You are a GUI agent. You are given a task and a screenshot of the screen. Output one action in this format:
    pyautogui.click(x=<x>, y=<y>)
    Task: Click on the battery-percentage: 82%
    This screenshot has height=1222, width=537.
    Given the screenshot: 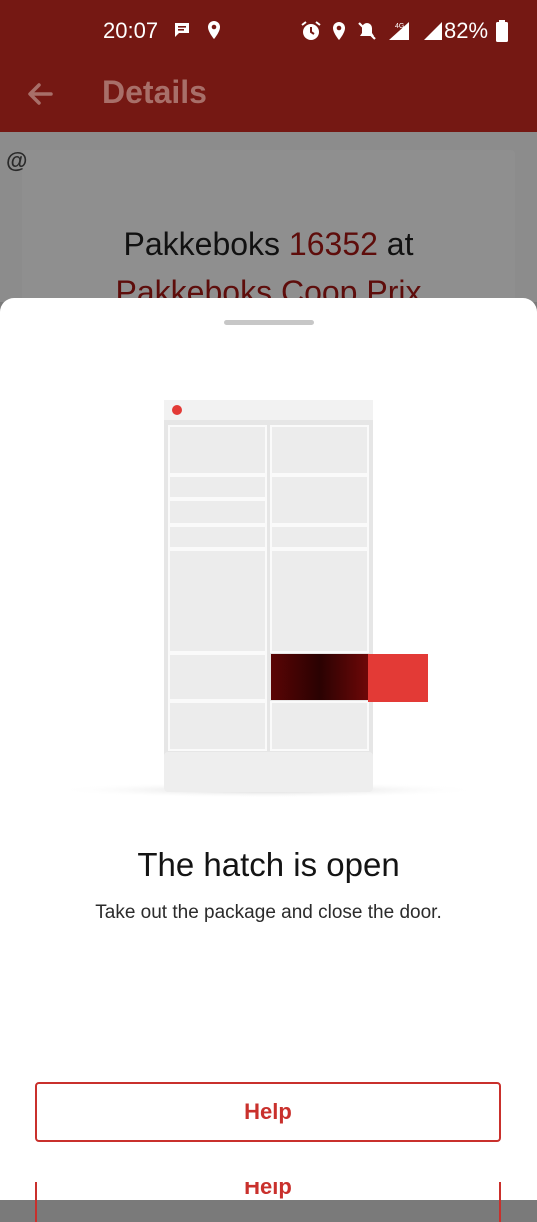 What is the action you would take?
    pyautogui.click(x=466, y=30)
    